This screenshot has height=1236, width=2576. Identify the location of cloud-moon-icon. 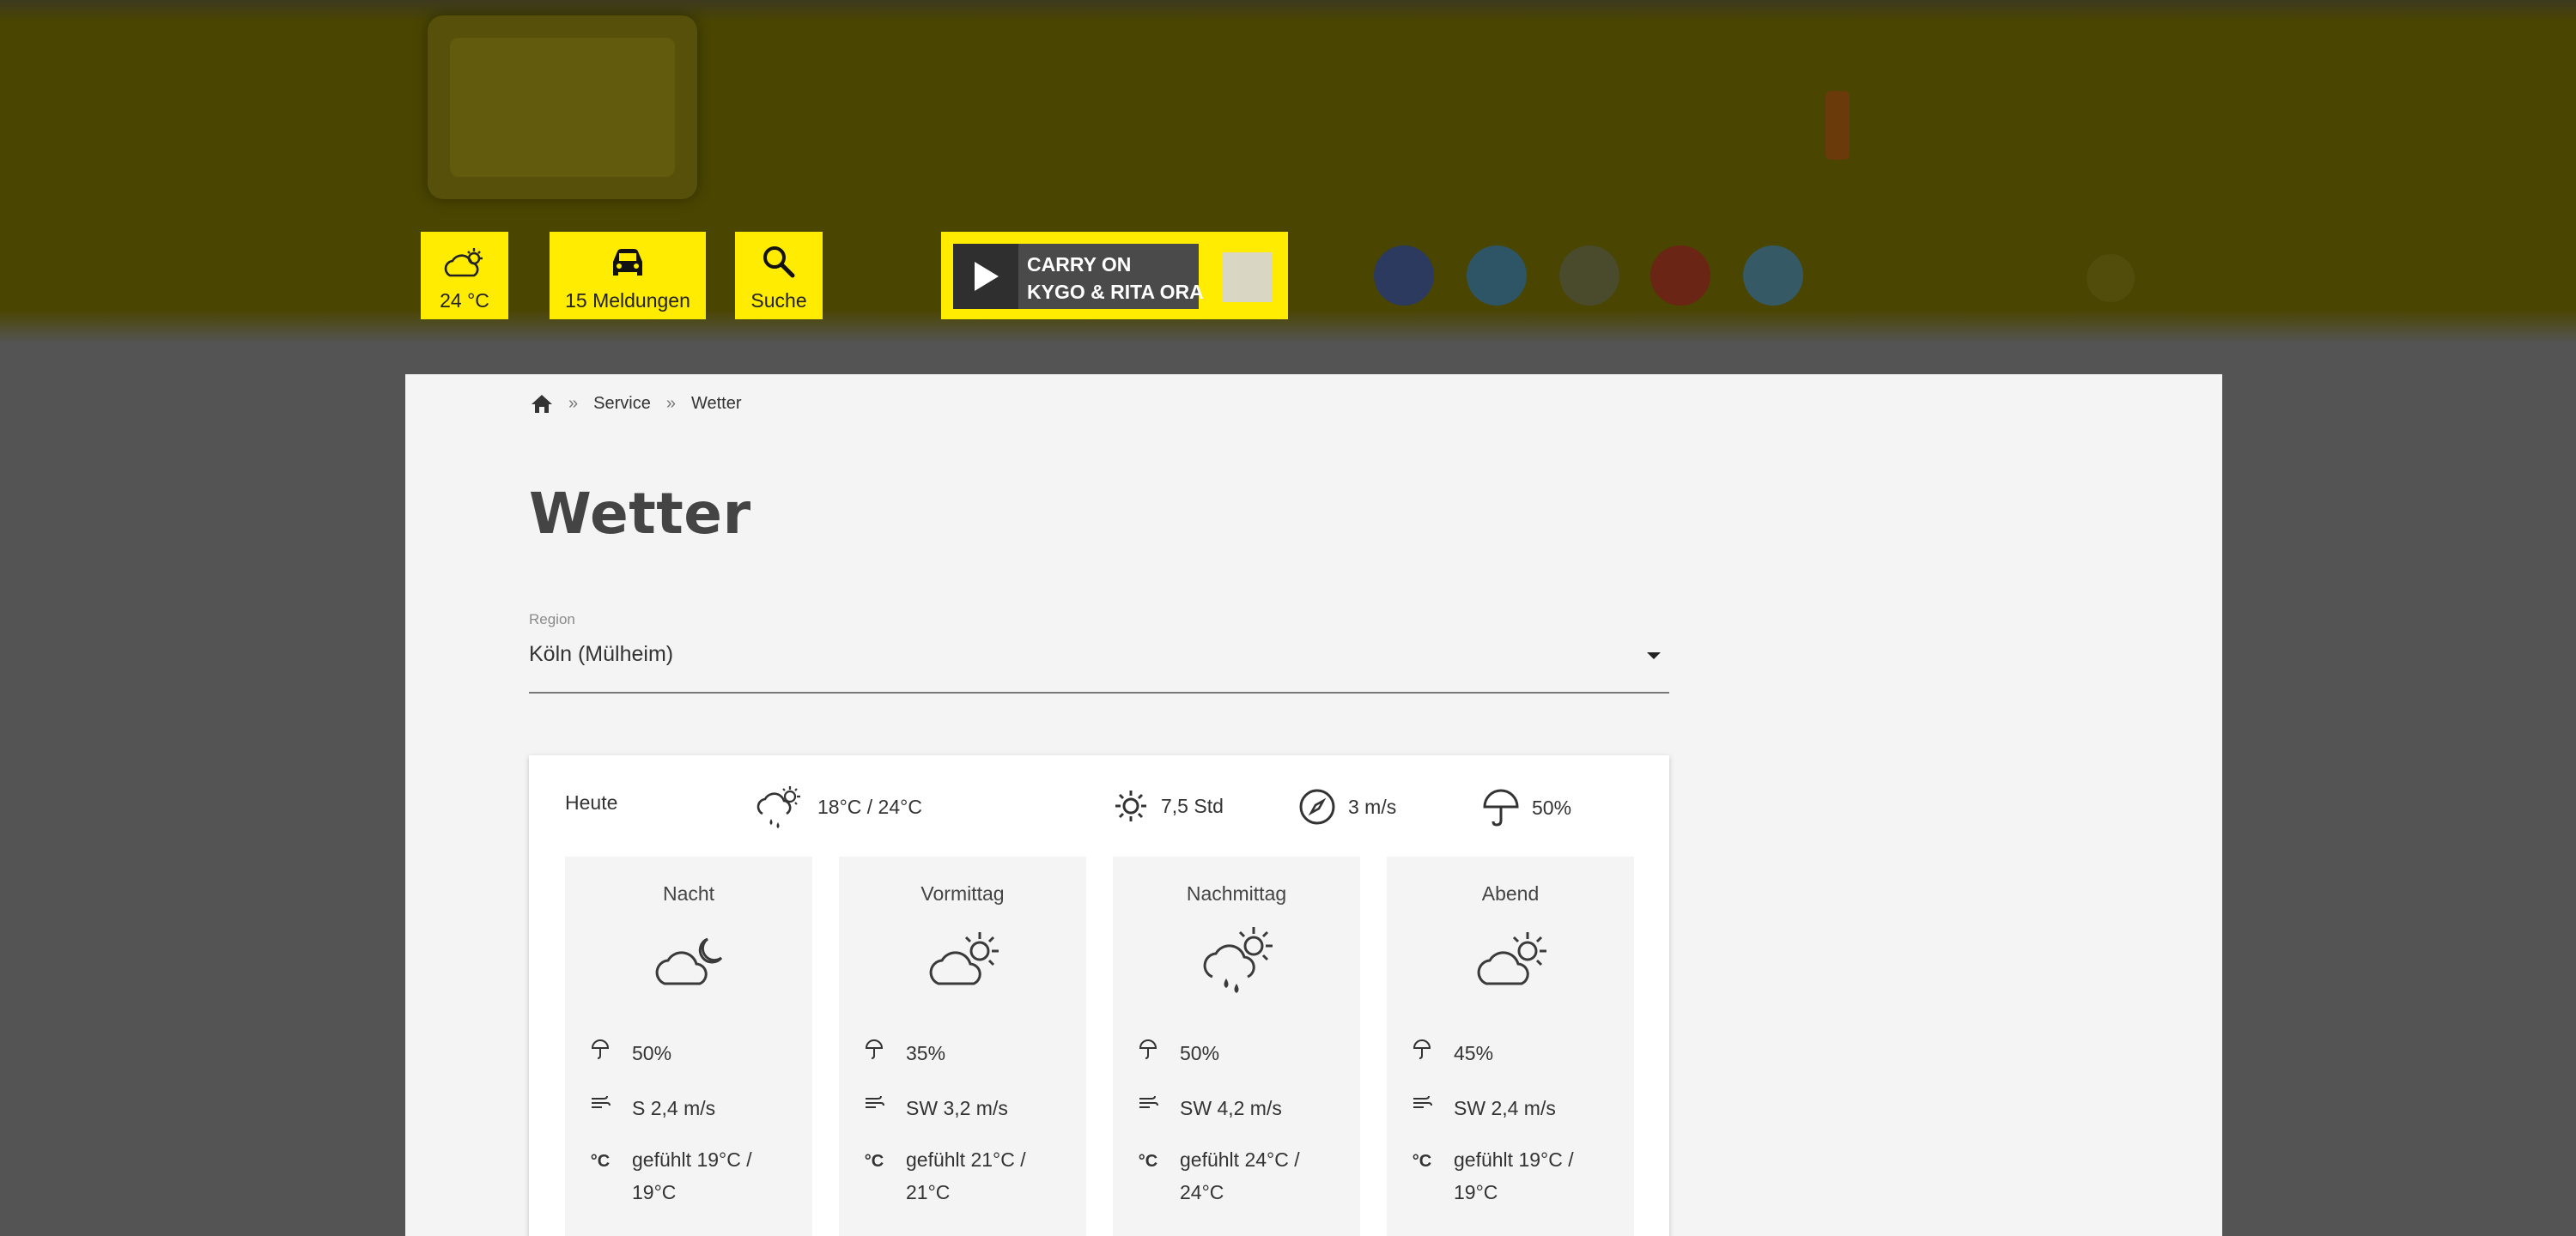
(689, 961).